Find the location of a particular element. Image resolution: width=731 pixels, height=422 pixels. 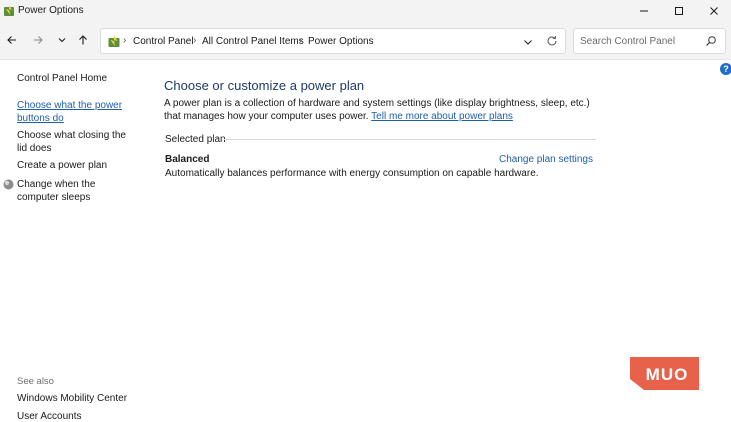

breadcrumb-all-items: All Control Panel Items is located at coordinates (253, 41).